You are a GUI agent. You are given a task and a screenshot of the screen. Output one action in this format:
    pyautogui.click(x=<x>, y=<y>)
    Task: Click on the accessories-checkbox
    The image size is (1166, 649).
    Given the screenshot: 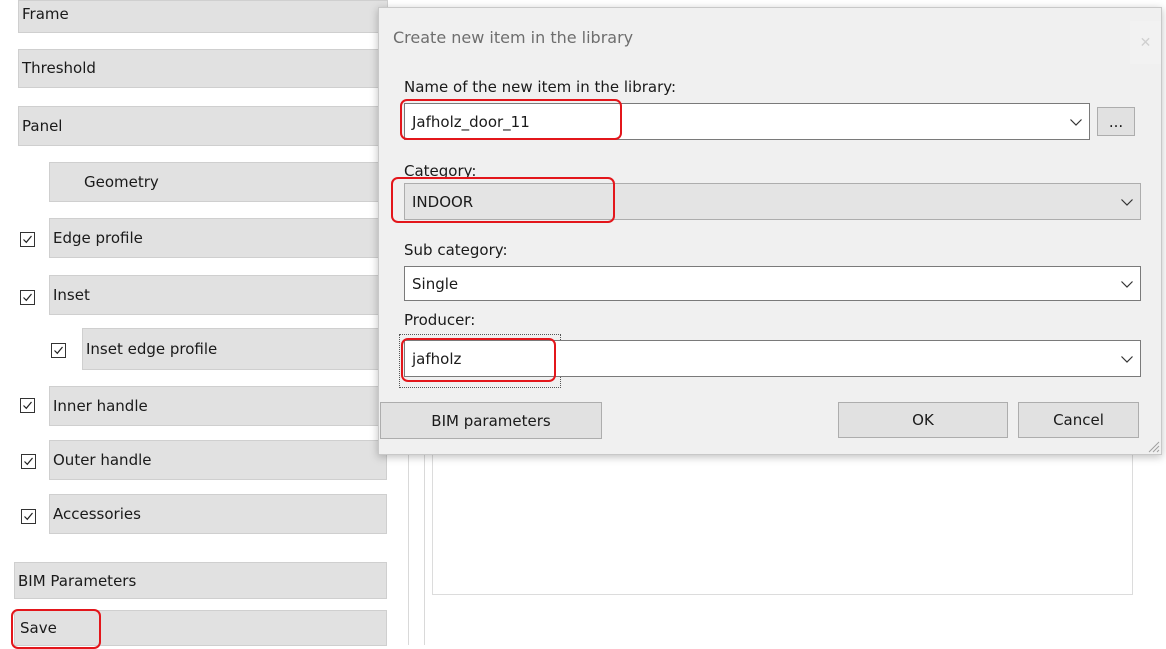 What is the action you would take?
    pyautogui.click(x=28, y=516)
    